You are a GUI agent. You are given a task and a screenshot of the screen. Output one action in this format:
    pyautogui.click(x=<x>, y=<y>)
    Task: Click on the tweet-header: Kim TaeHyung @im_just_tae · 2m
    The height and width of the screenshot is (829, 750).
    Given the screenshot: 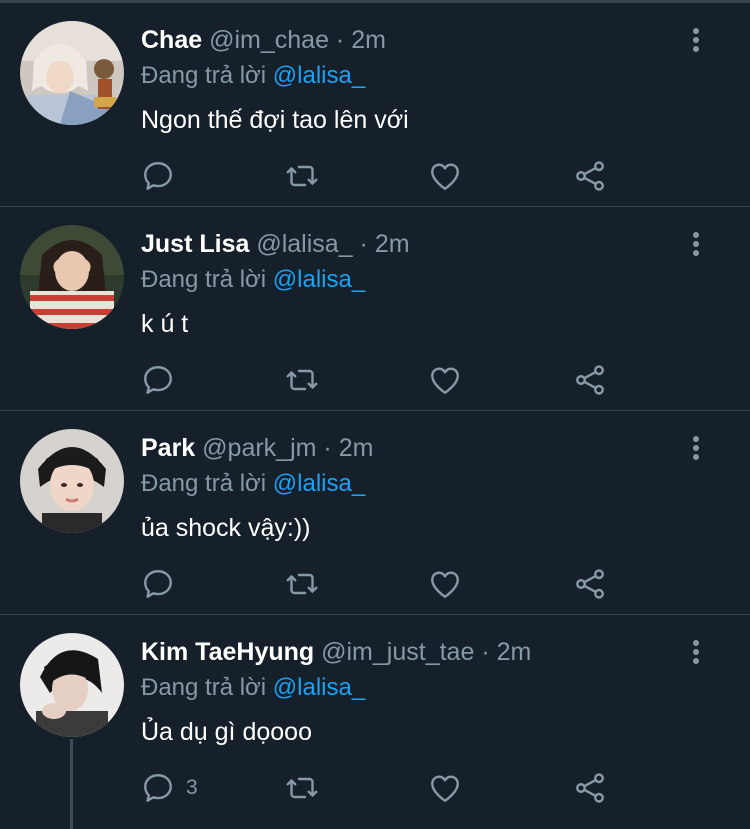 What is the action you would take?
    pyautogui.click(x=336, y=652)
    